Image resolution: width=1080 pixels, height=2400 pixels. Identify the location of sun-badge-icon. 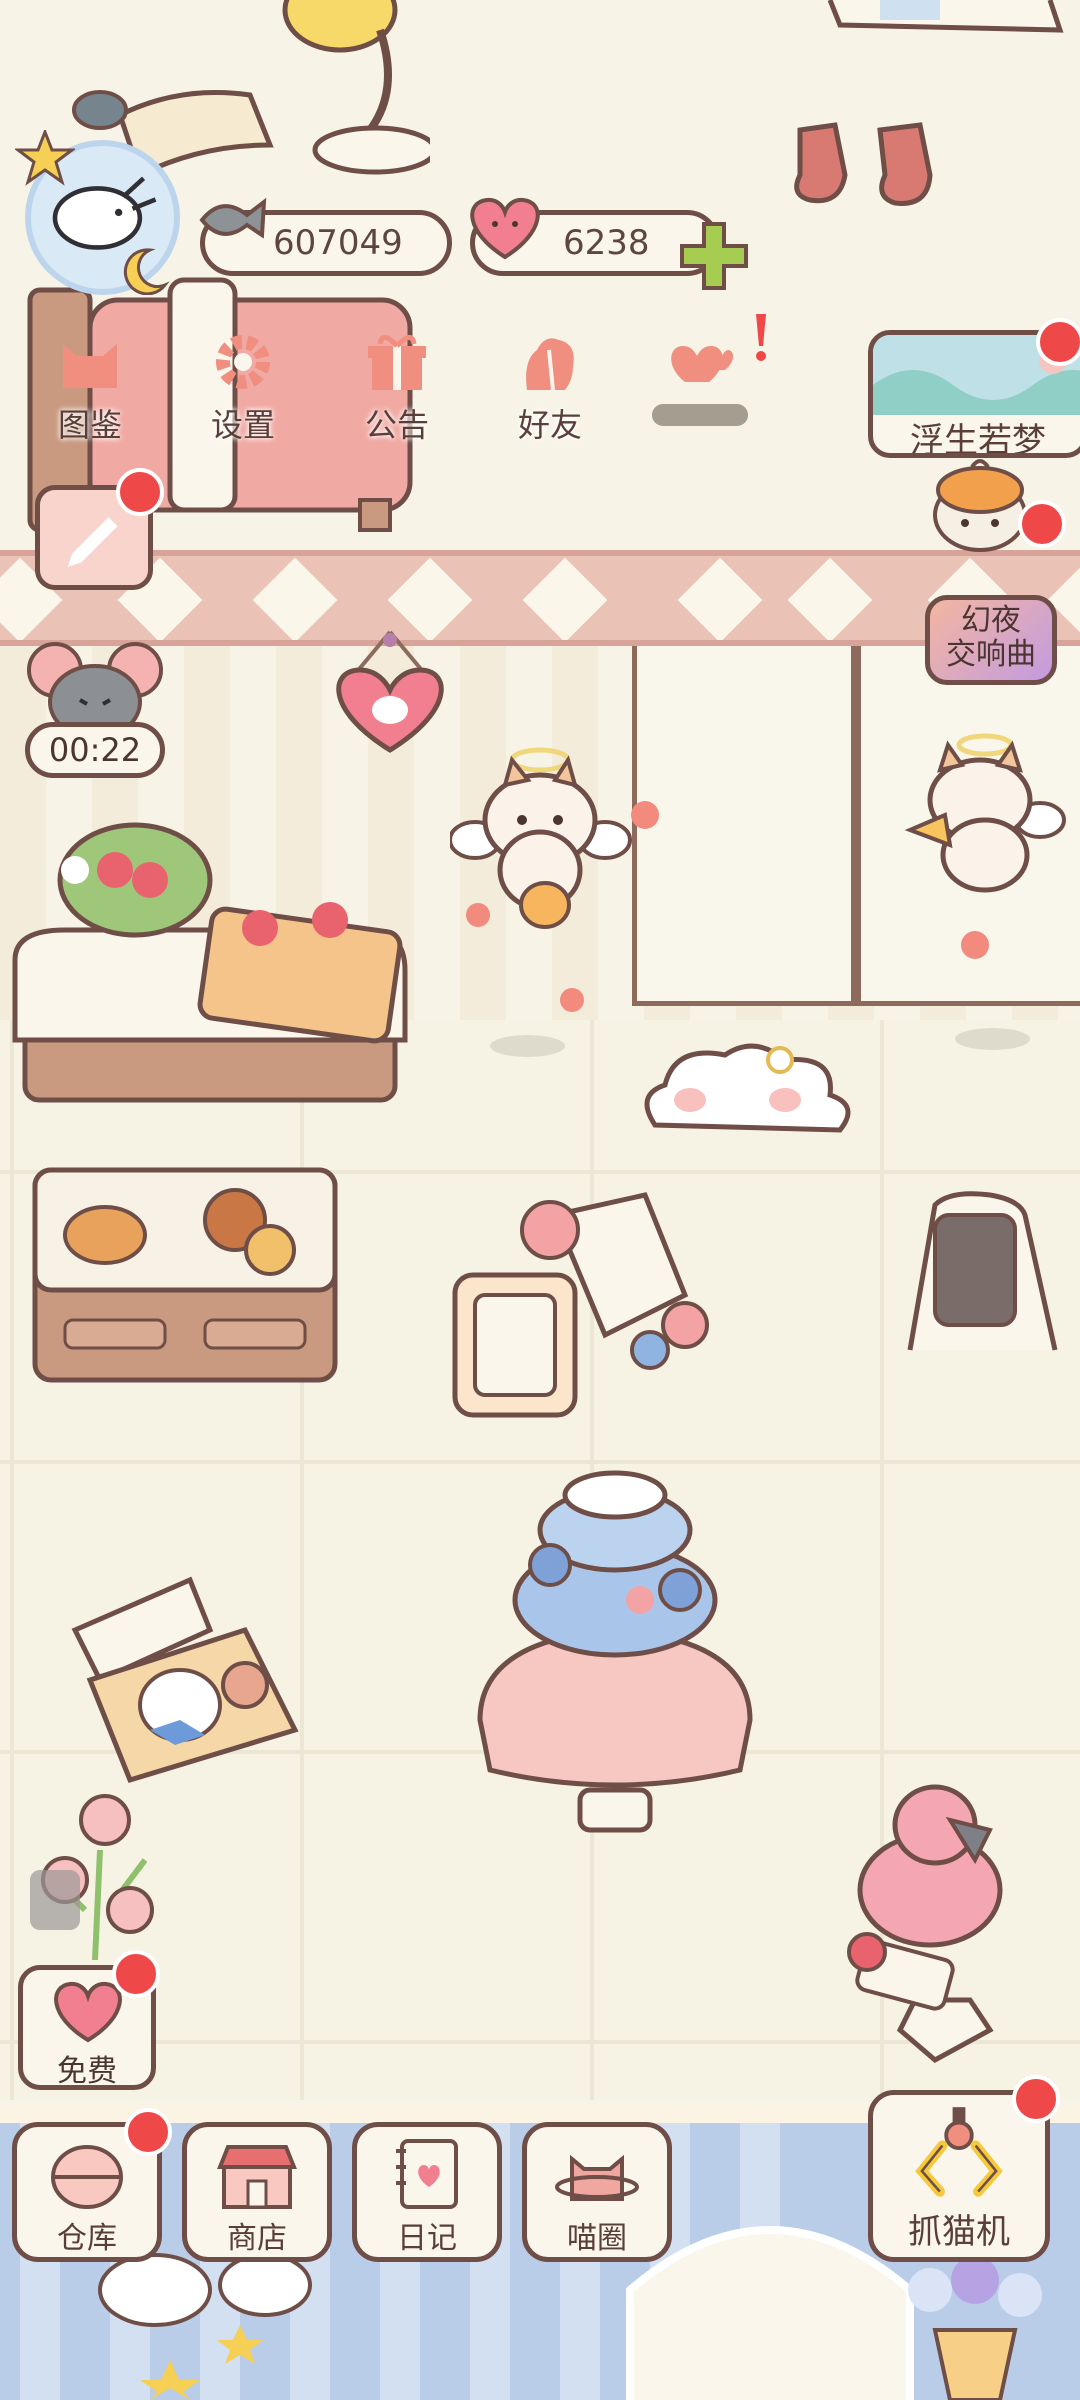
(45, 158).